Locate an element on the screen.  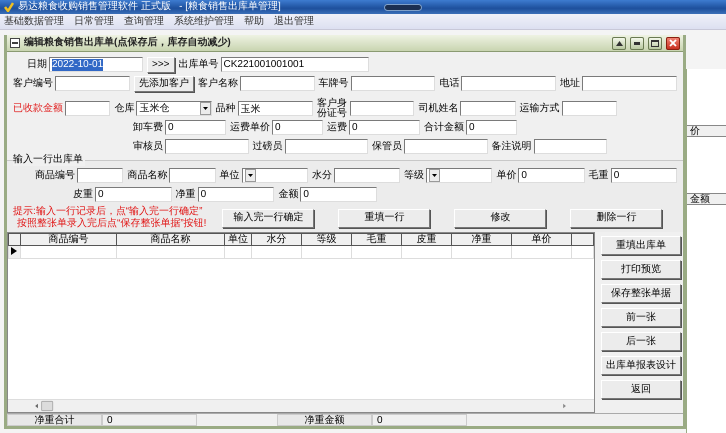
total-value: 0 is located at coordinates (149, 420).